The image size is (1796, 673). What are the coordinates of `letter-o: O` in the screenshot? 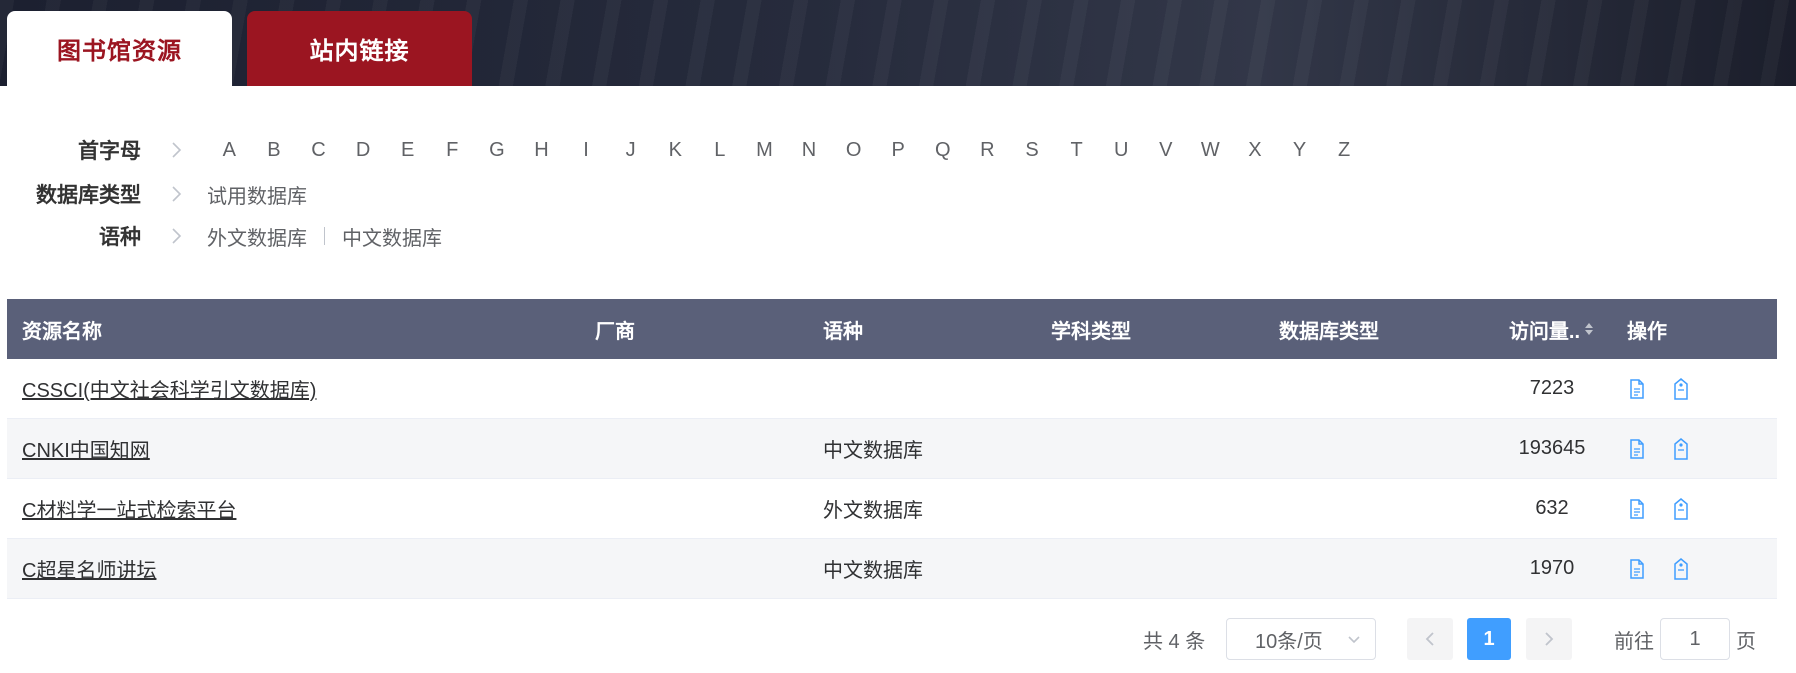 It's located at (853, 150).